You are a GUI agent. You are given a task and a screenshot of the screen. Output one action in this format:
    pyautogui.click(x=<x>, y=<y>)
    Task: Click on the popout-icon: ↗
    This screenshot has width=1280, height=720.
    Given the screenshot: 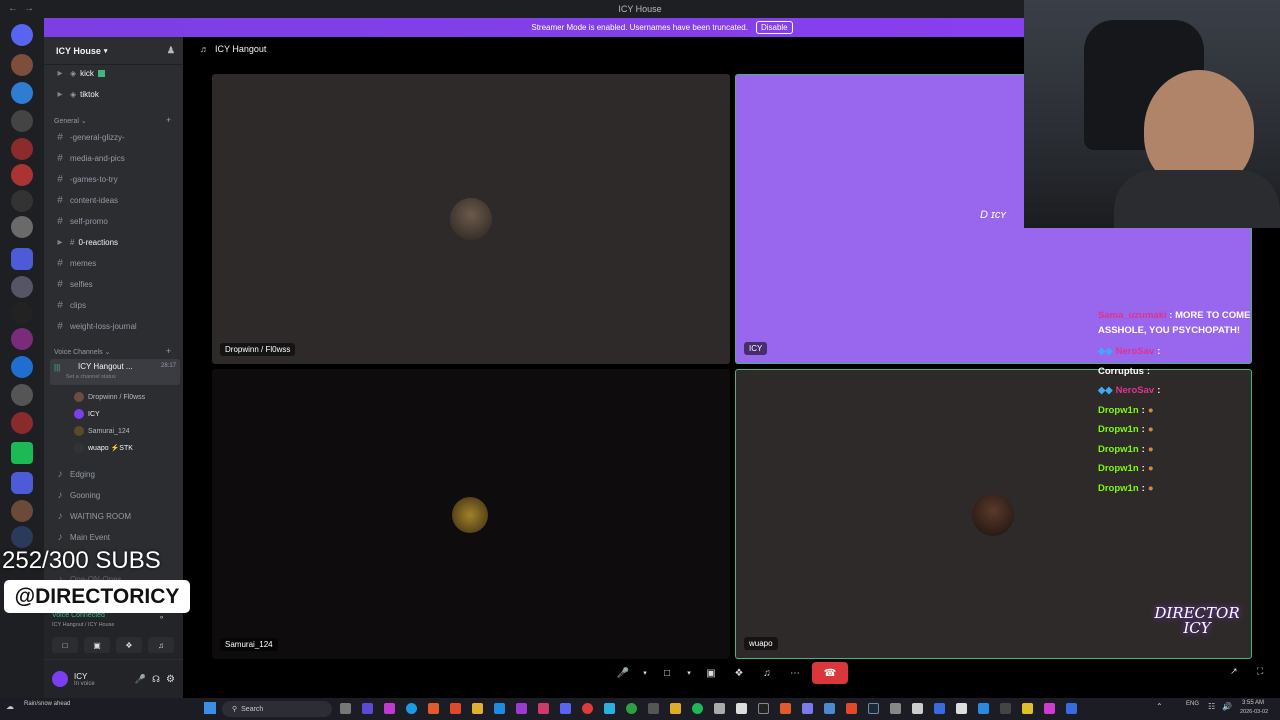 What is the action you would take?
    pyautogui.click(x=1234, y=671)
    